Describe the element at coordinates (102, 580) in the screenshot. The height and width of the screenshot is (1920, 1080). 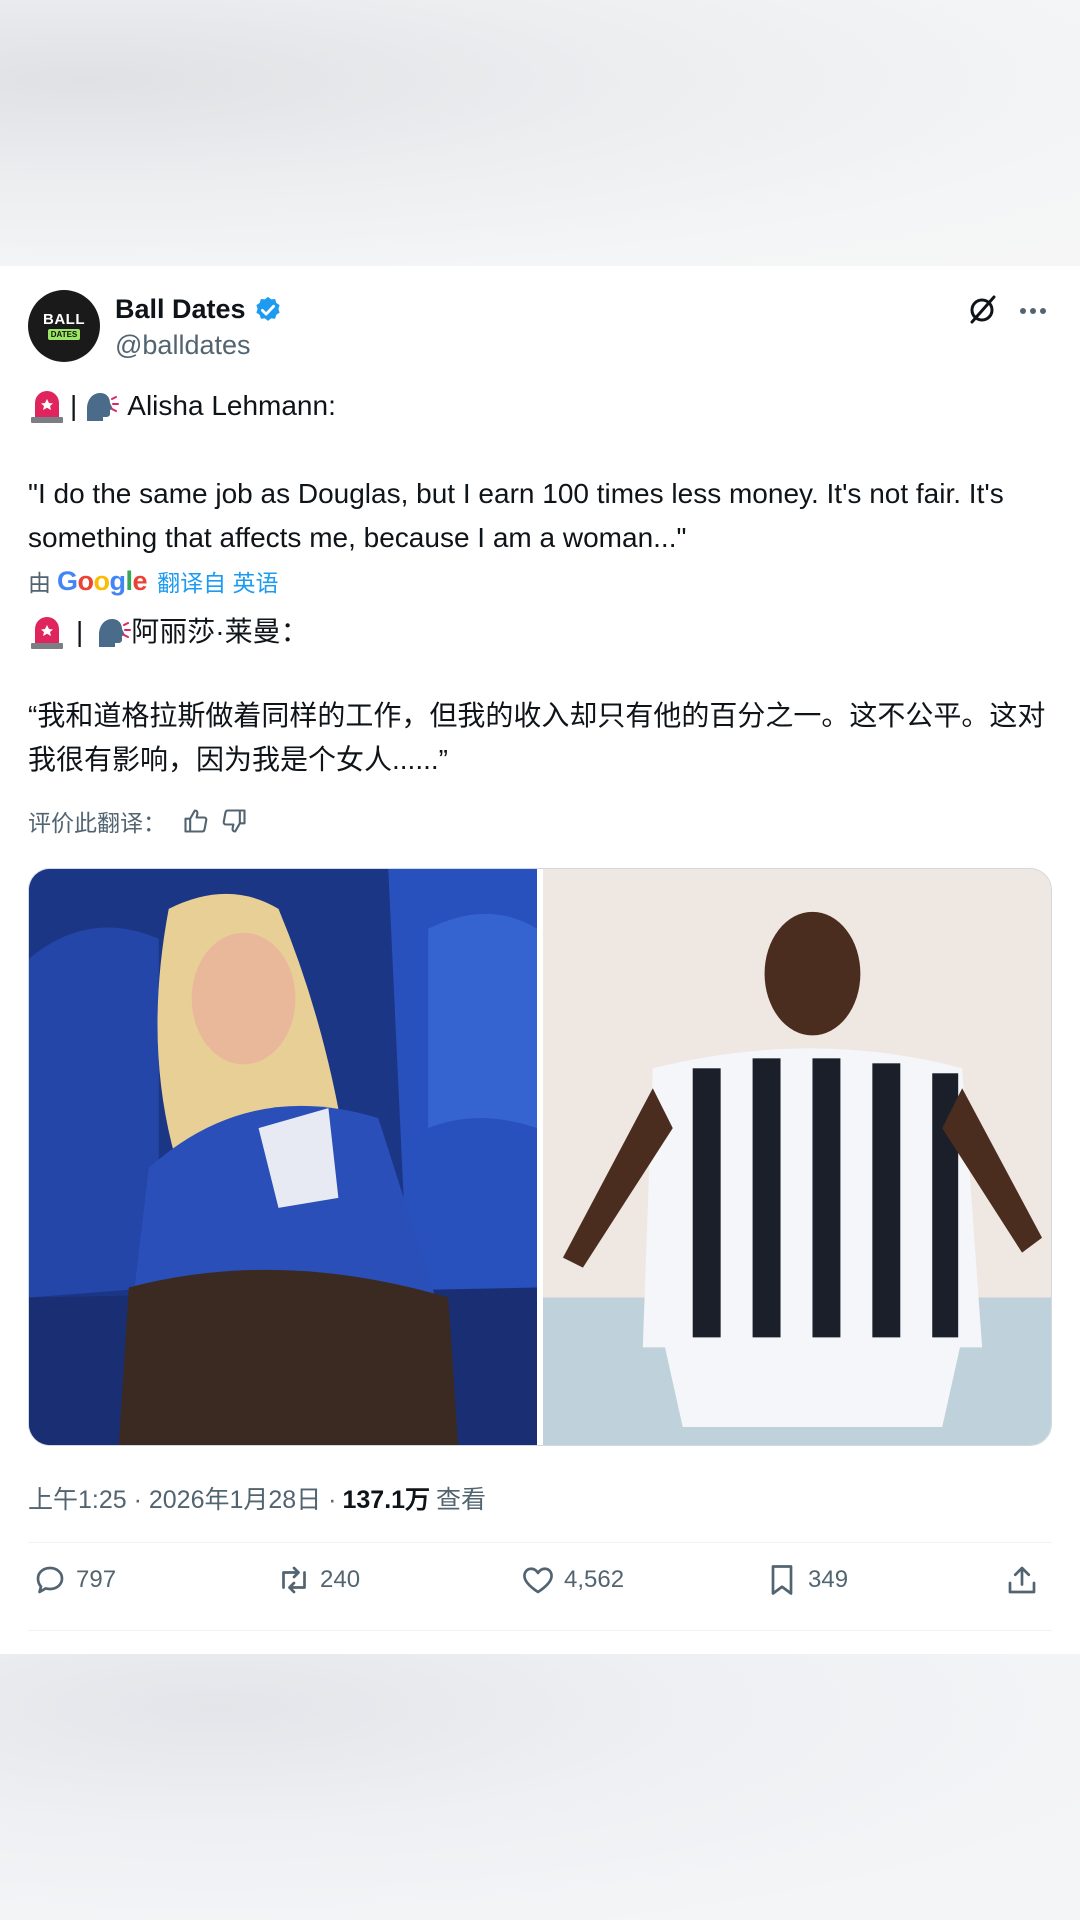
I see `google-logo: Google` at that location.